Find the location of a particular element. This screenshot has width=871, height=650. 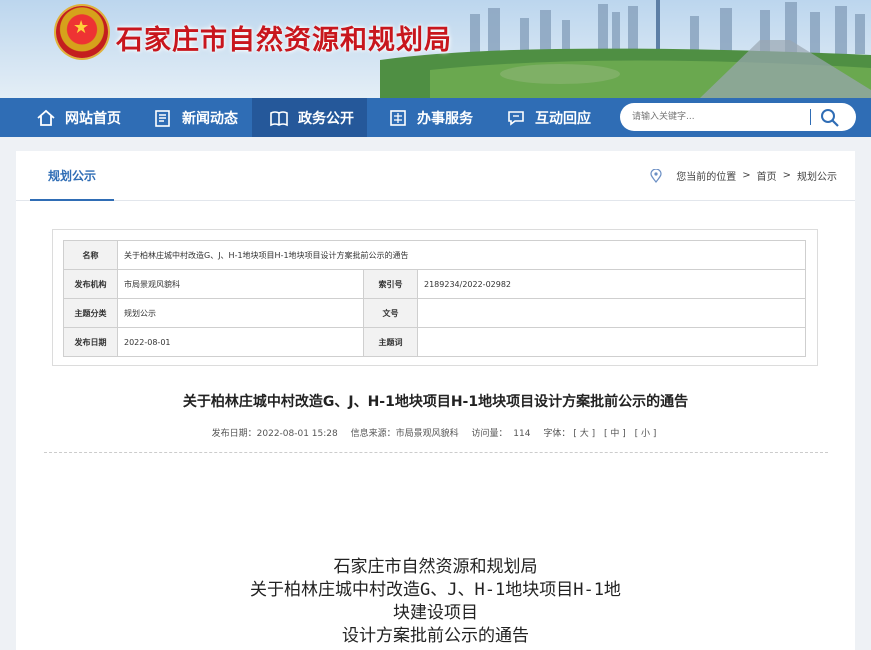

service-icon is located at coordinates (398, 117).